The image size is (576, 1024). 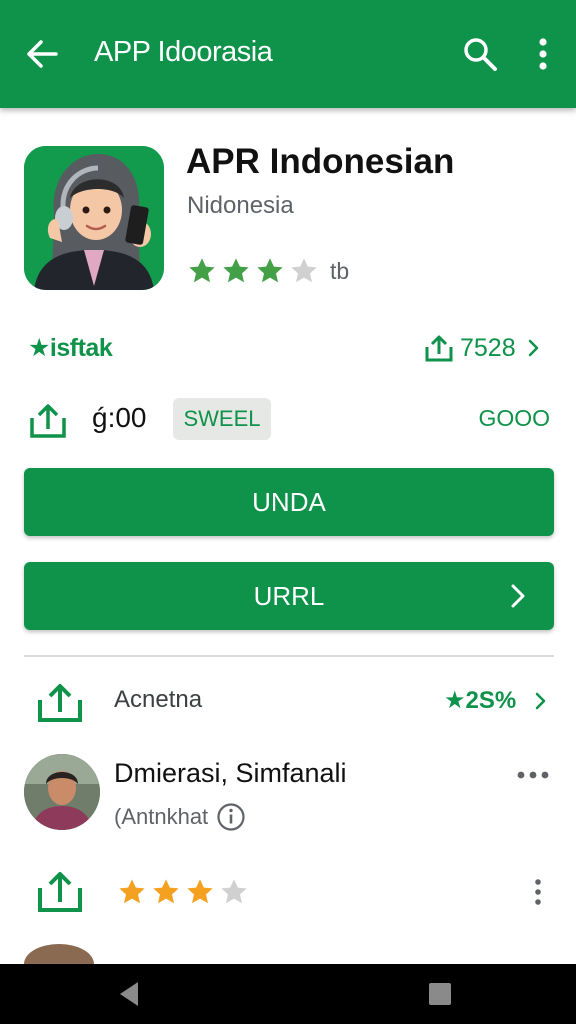 I want to click on primary-button: UNDA, so click(x=289, y=502).